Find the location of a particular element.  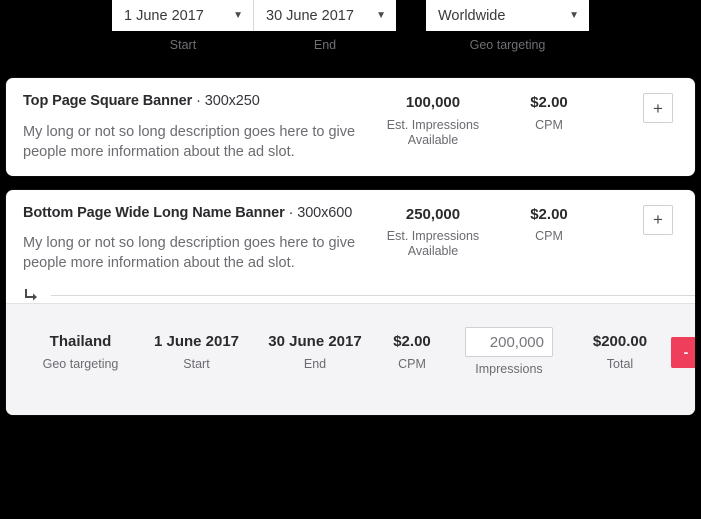

booking-start-label: Start is located at coordinates (196, 363).